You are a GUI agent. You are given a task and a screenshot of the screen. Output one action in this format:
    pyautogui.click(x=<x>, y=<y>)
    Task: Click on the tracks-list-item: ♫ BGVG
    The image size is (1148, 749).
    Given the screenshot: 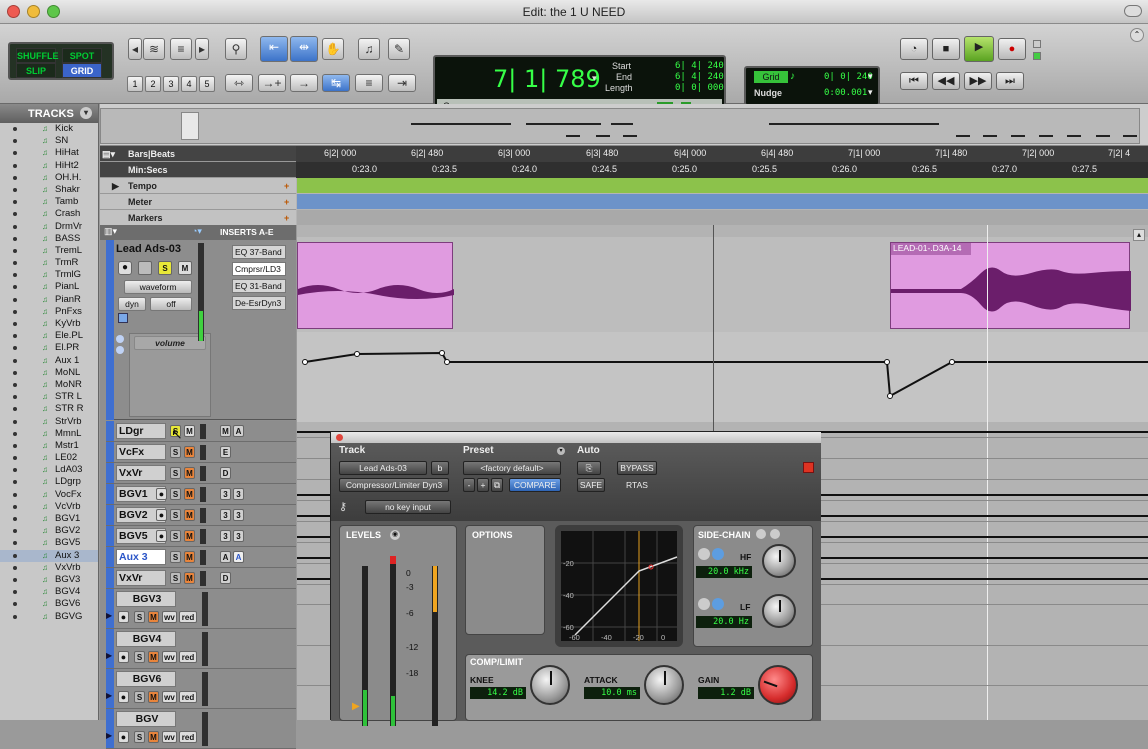 What is the action you would take?
    pyautogui.click(x=49, y=617)
    